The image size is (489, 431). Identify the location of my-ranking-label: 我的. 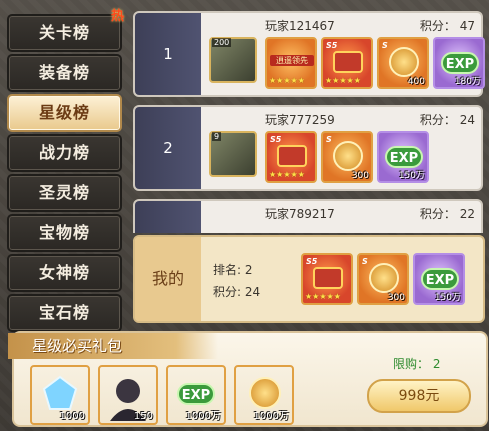
(168, 279).